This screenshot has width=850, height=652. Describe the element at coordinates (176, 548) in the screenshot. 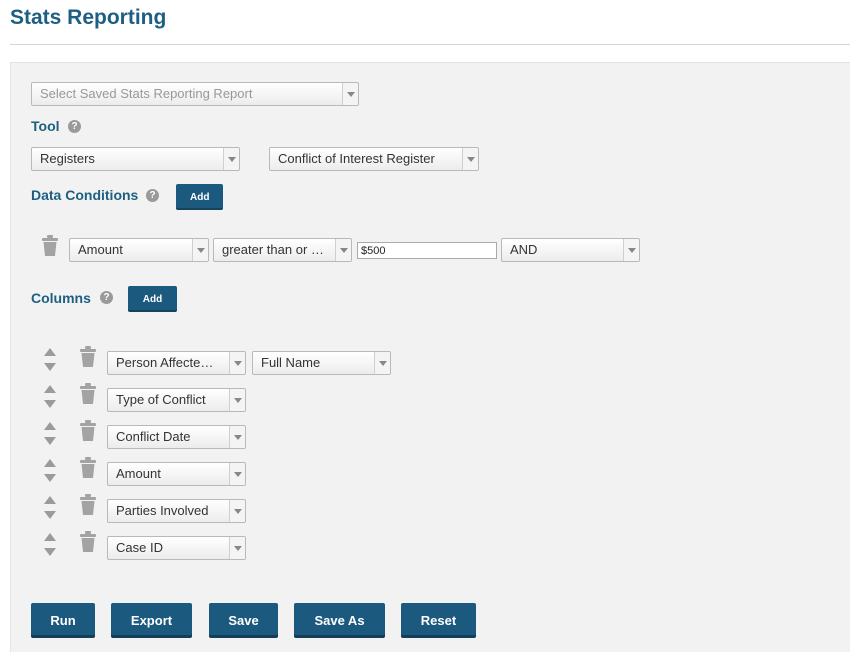

I see `column-field-select: Case ID` at that location.